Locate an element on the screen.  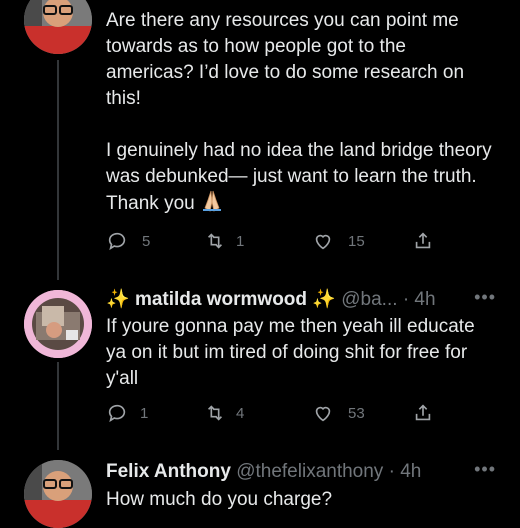
tweet-actions: 5 1 15 is located at coordinates (271, 242).